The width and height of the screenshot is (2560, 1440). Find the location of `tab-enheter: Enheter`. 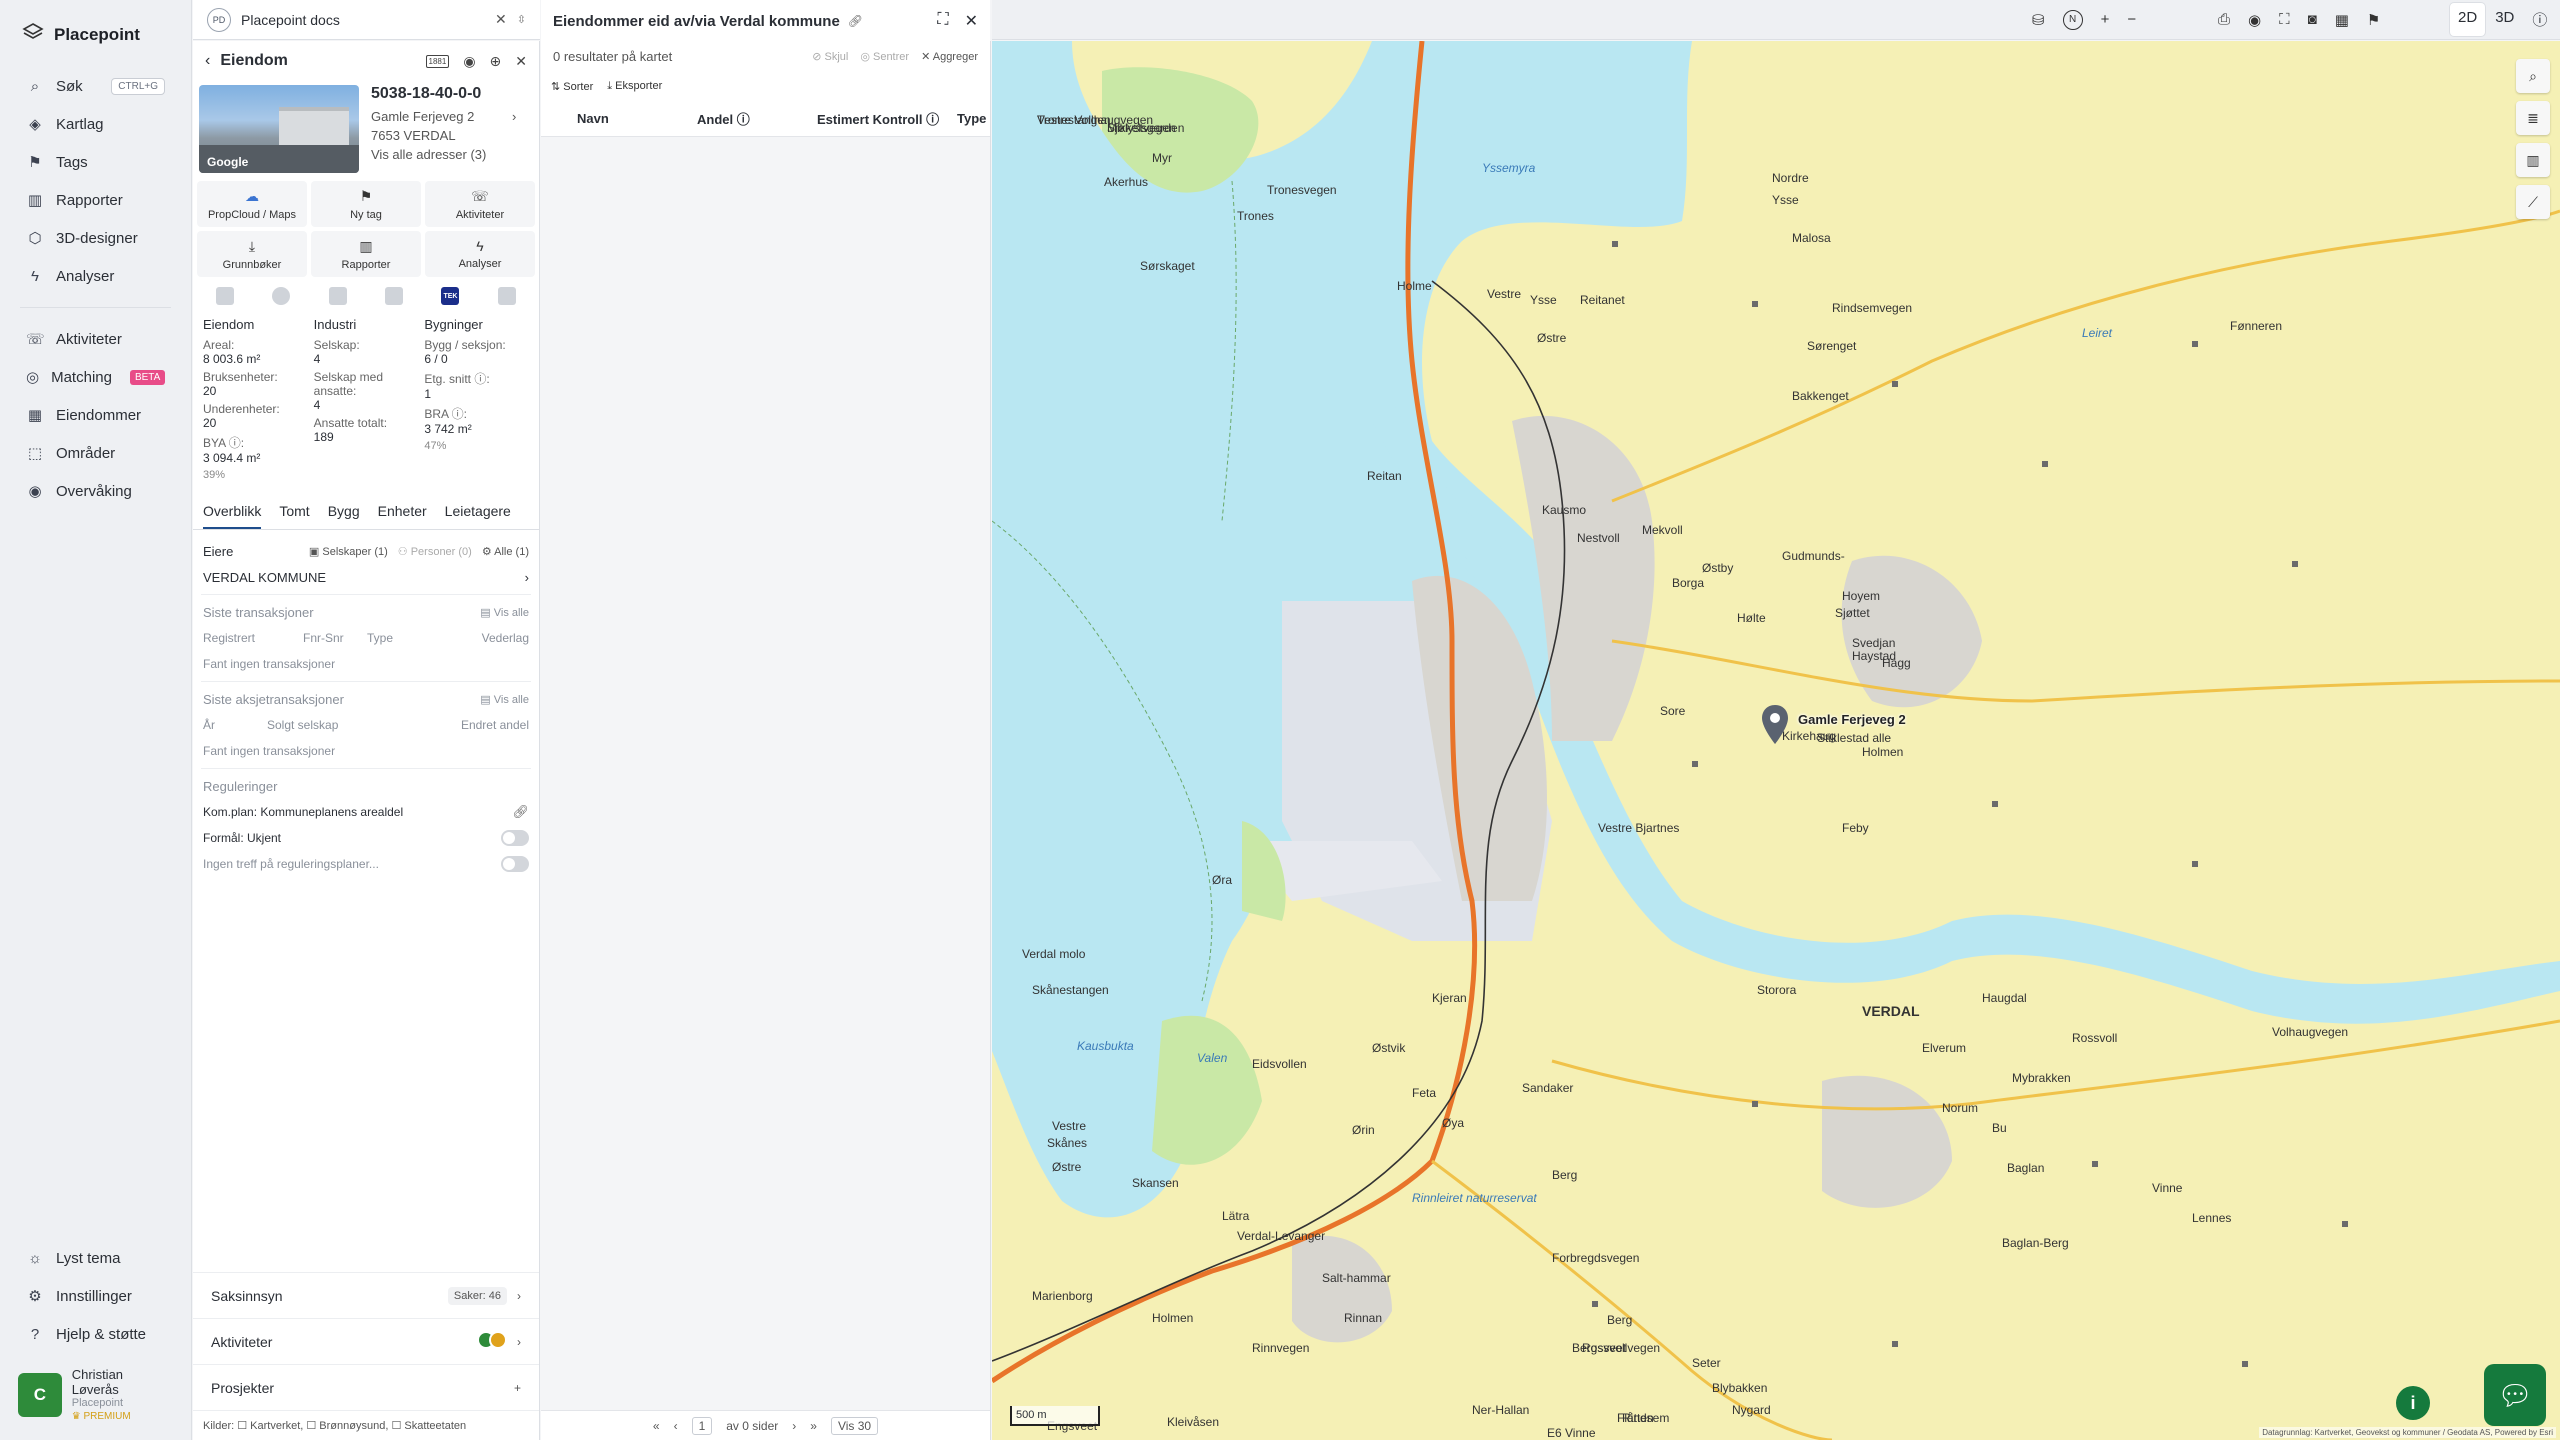

tab-enheter: Enheter is located at coordinates (402, 512).